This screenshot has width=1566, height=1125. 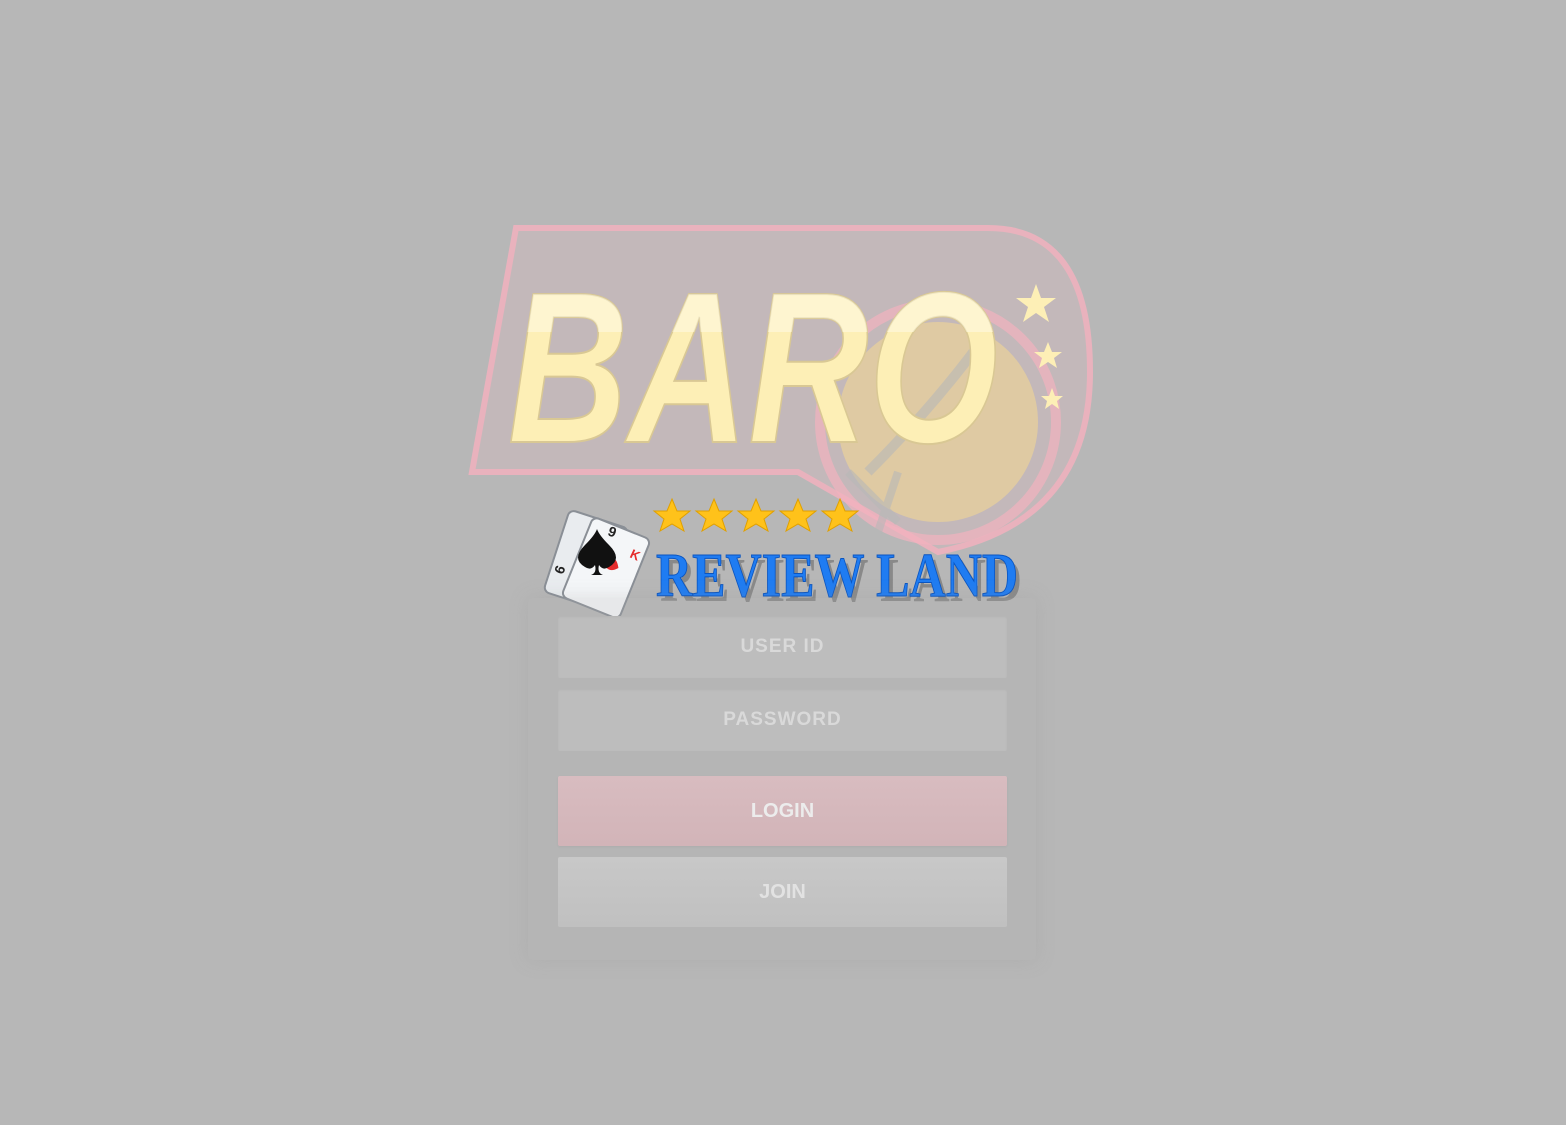 I want to click on join-button: JOIN, so click(x=782, y=892).